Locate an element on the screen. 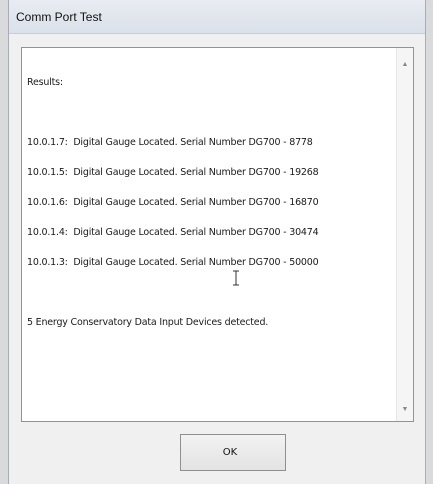 Image resolution: width=433 pixels, height=484 pixels. results-header: Results: is located at coordinates (45, 82).